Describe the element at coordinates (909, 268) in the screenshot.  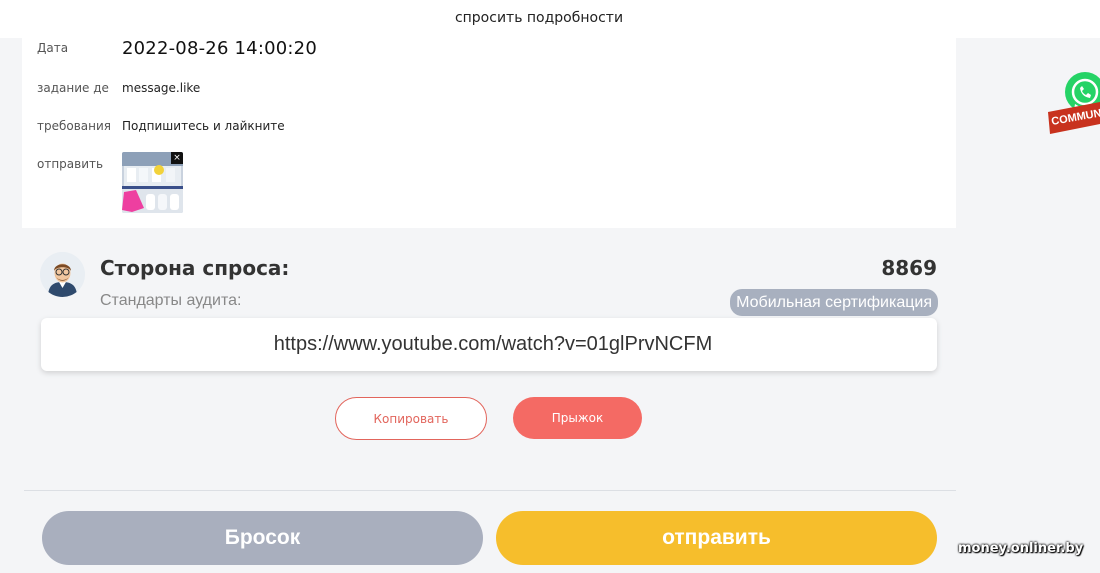
I see `demand-count: 8869` at that location.